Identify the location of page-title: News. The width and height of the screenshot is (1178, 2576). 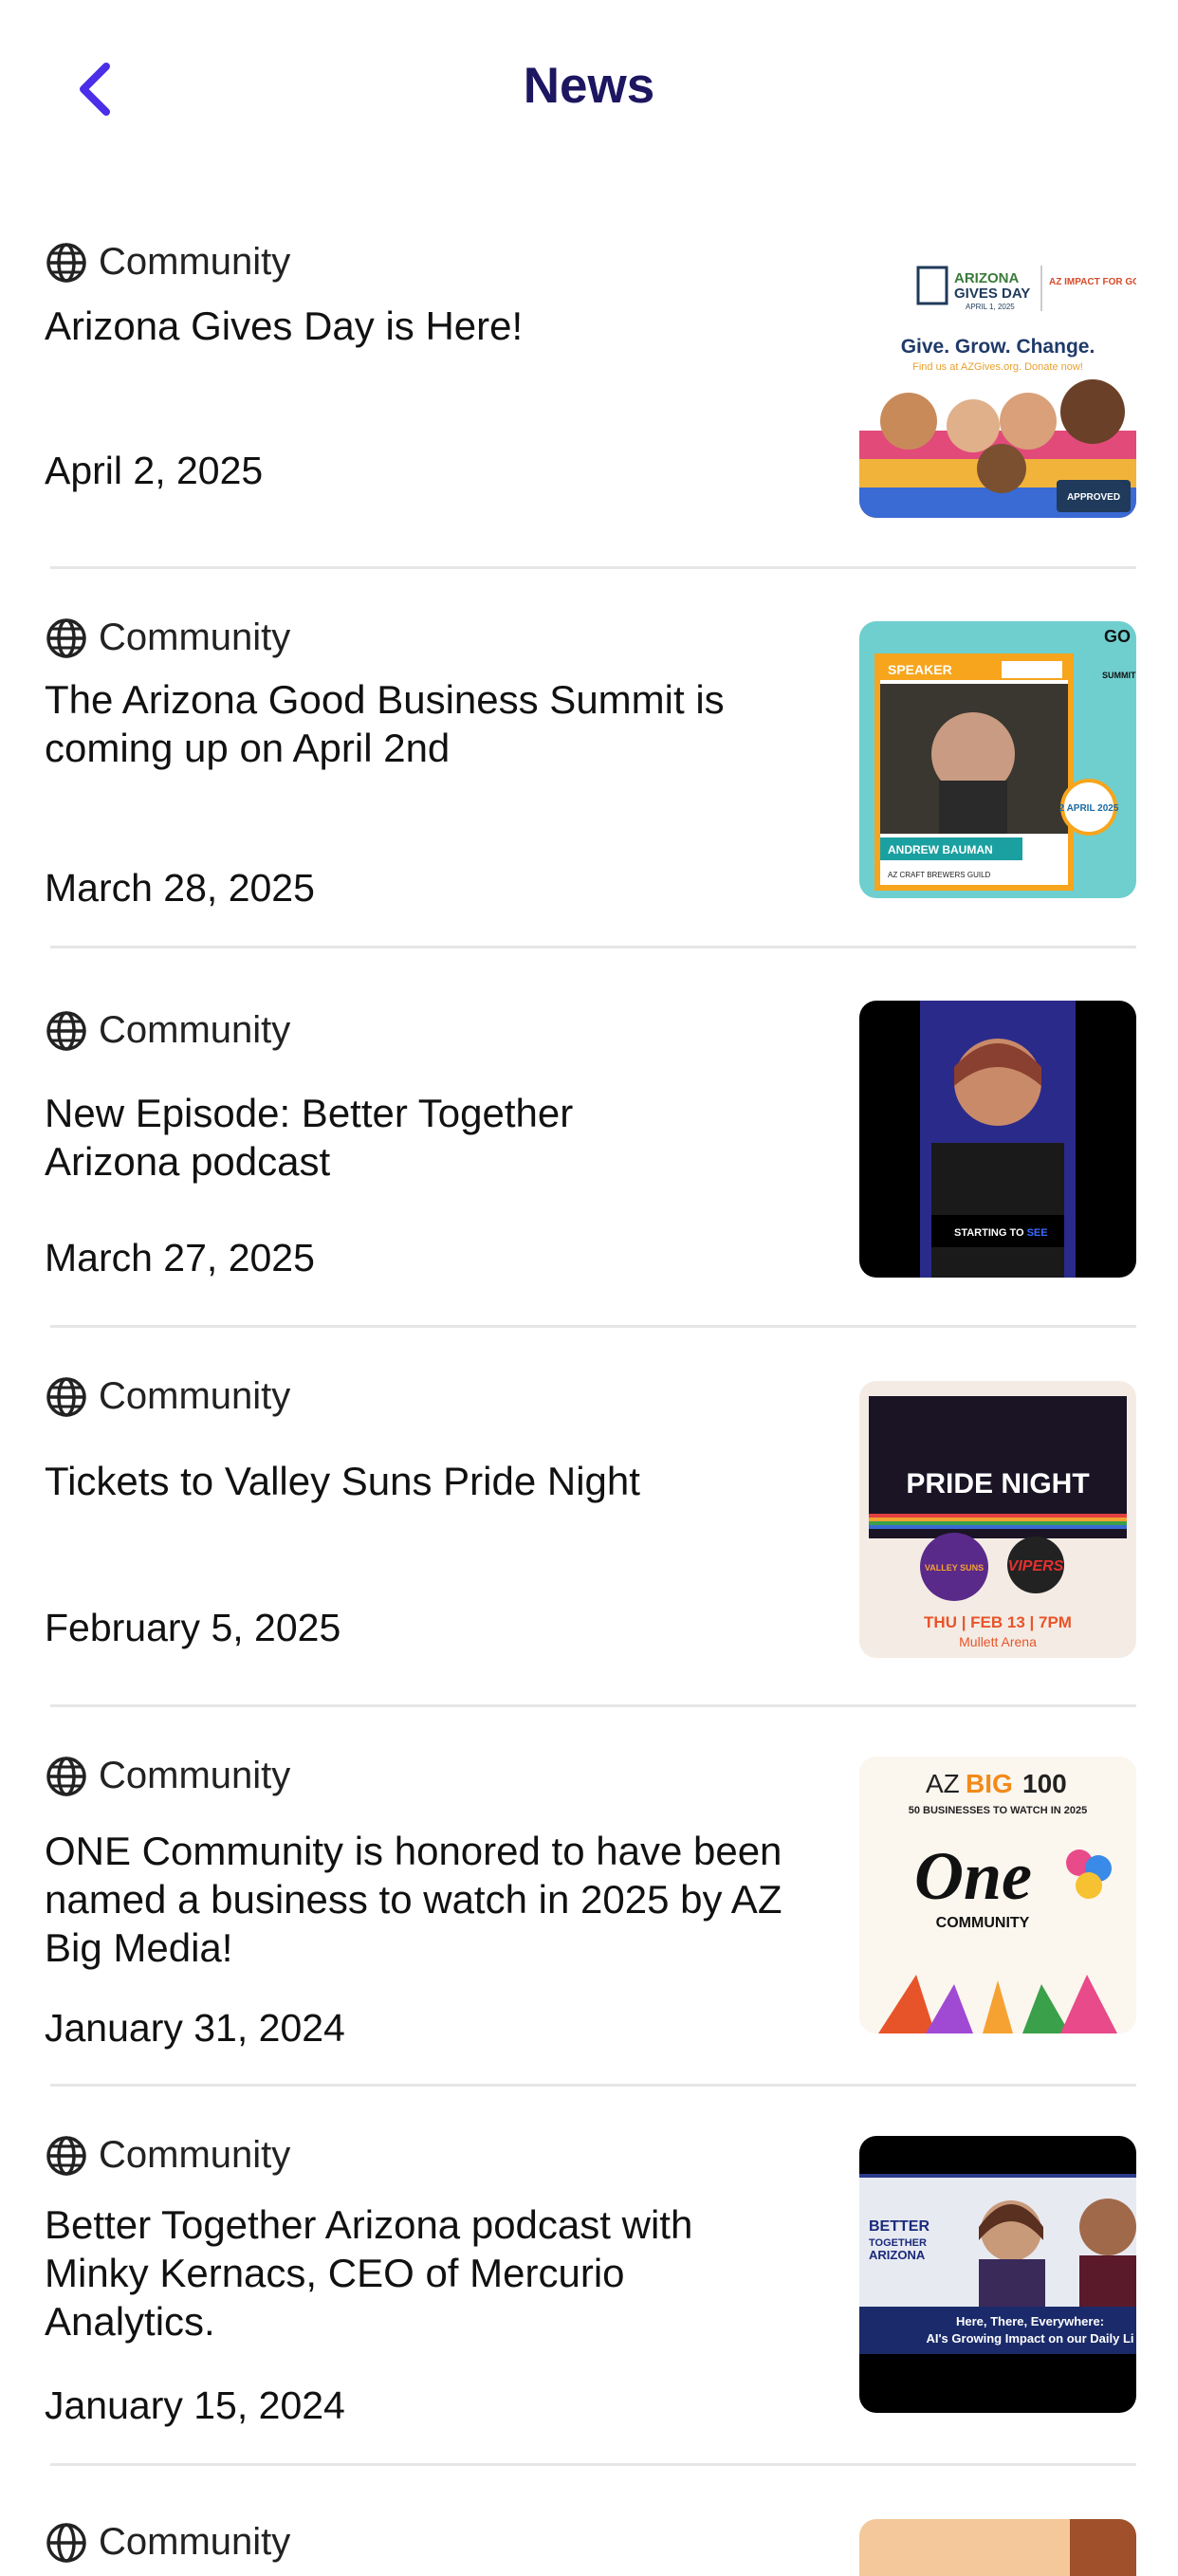
(589, 86).